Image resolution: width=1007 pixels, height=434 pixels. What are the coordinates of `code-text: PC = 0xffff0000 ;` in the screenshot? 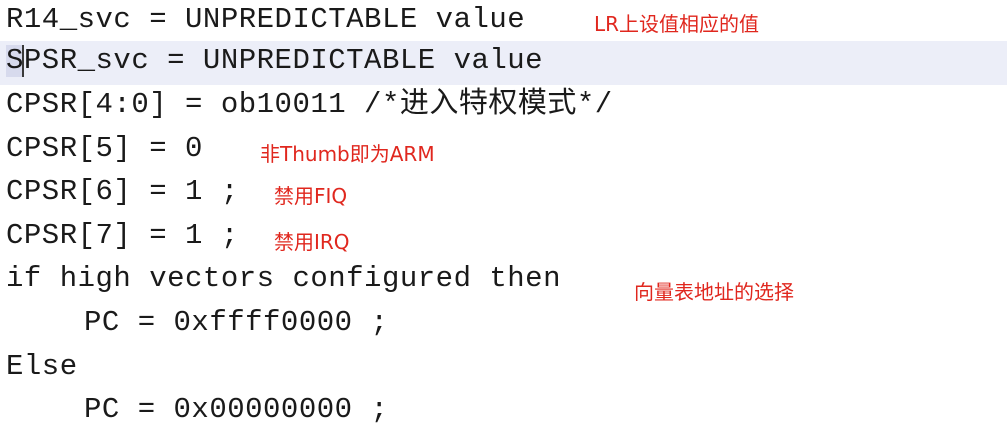 It's located at (236, 322).